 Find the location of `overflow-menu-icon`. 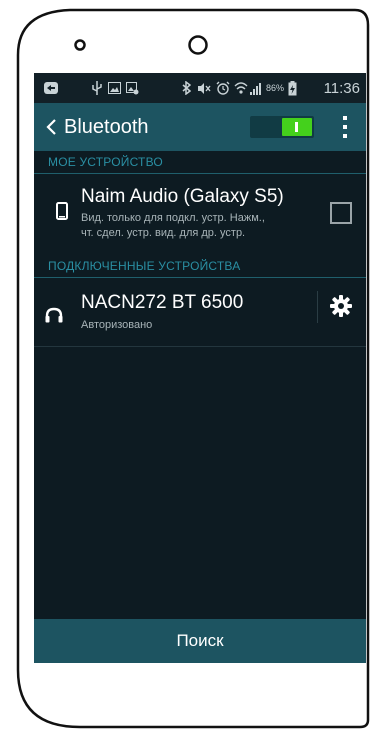

overflow-menu-icon is located at coordinates (345, 127).